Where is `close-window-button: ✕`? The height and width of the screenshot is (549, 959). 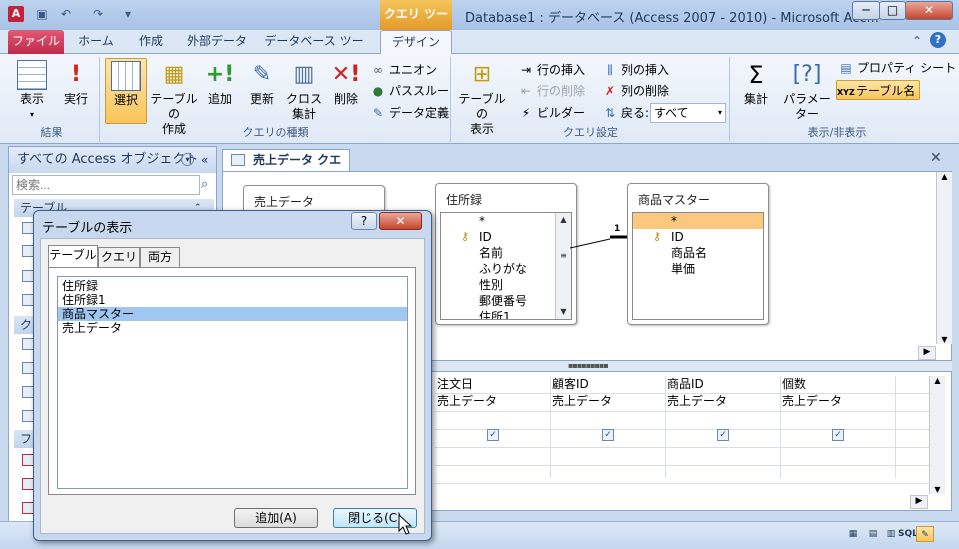
close-window-button: ✕ is located at coordinates (929, 10).